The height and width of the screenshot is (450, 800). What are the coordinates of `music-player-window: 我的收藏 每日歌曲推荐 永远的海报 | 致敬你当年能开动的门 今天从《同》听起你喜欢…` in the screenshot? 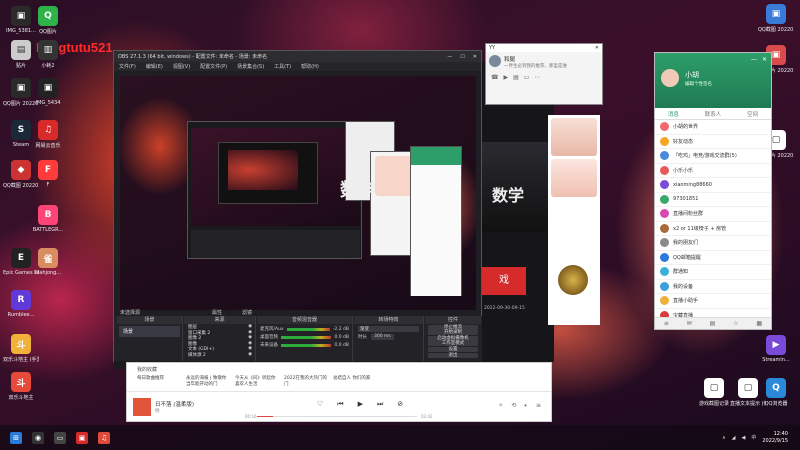 It's located at (339, 392).